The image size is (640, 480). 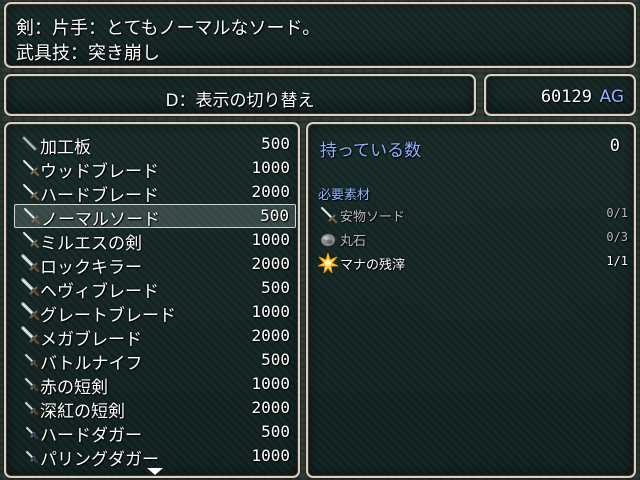 I want to click on gold-window: 60129 AG, so click(x=560, y=95).